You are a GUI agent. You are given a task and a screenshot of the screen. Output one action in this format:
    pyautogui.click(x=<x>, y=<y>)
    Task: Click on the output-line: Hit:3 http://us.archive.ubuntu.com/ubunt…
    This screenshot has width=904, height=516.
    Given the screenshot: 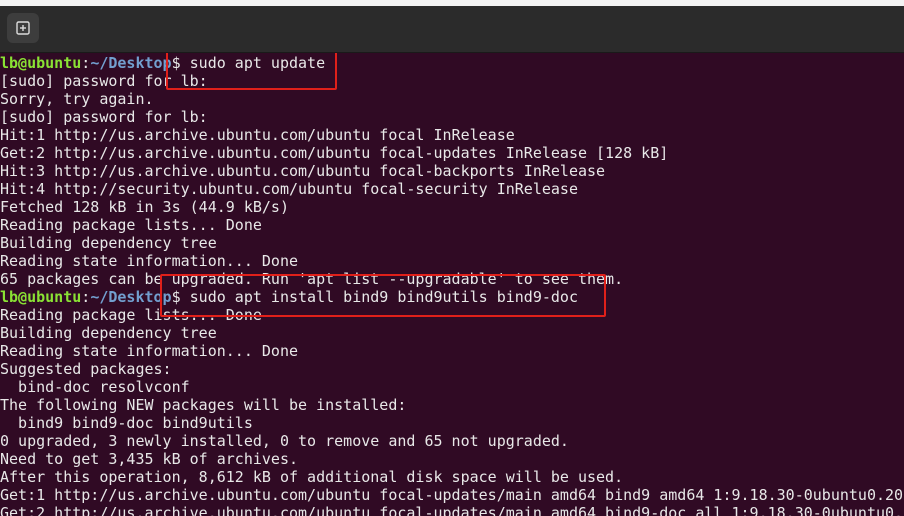 What is the action you would take?
    pyautogui.click(x=303, y=171)
    